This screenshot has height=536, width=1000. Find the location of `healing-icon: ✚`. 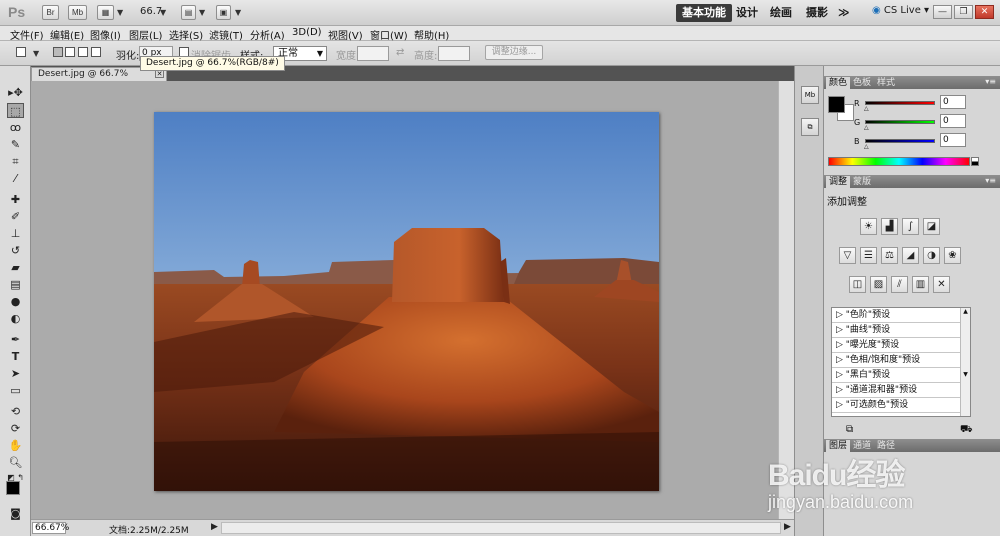

healing-icon: ✚ is located at coordinates (15, 199).